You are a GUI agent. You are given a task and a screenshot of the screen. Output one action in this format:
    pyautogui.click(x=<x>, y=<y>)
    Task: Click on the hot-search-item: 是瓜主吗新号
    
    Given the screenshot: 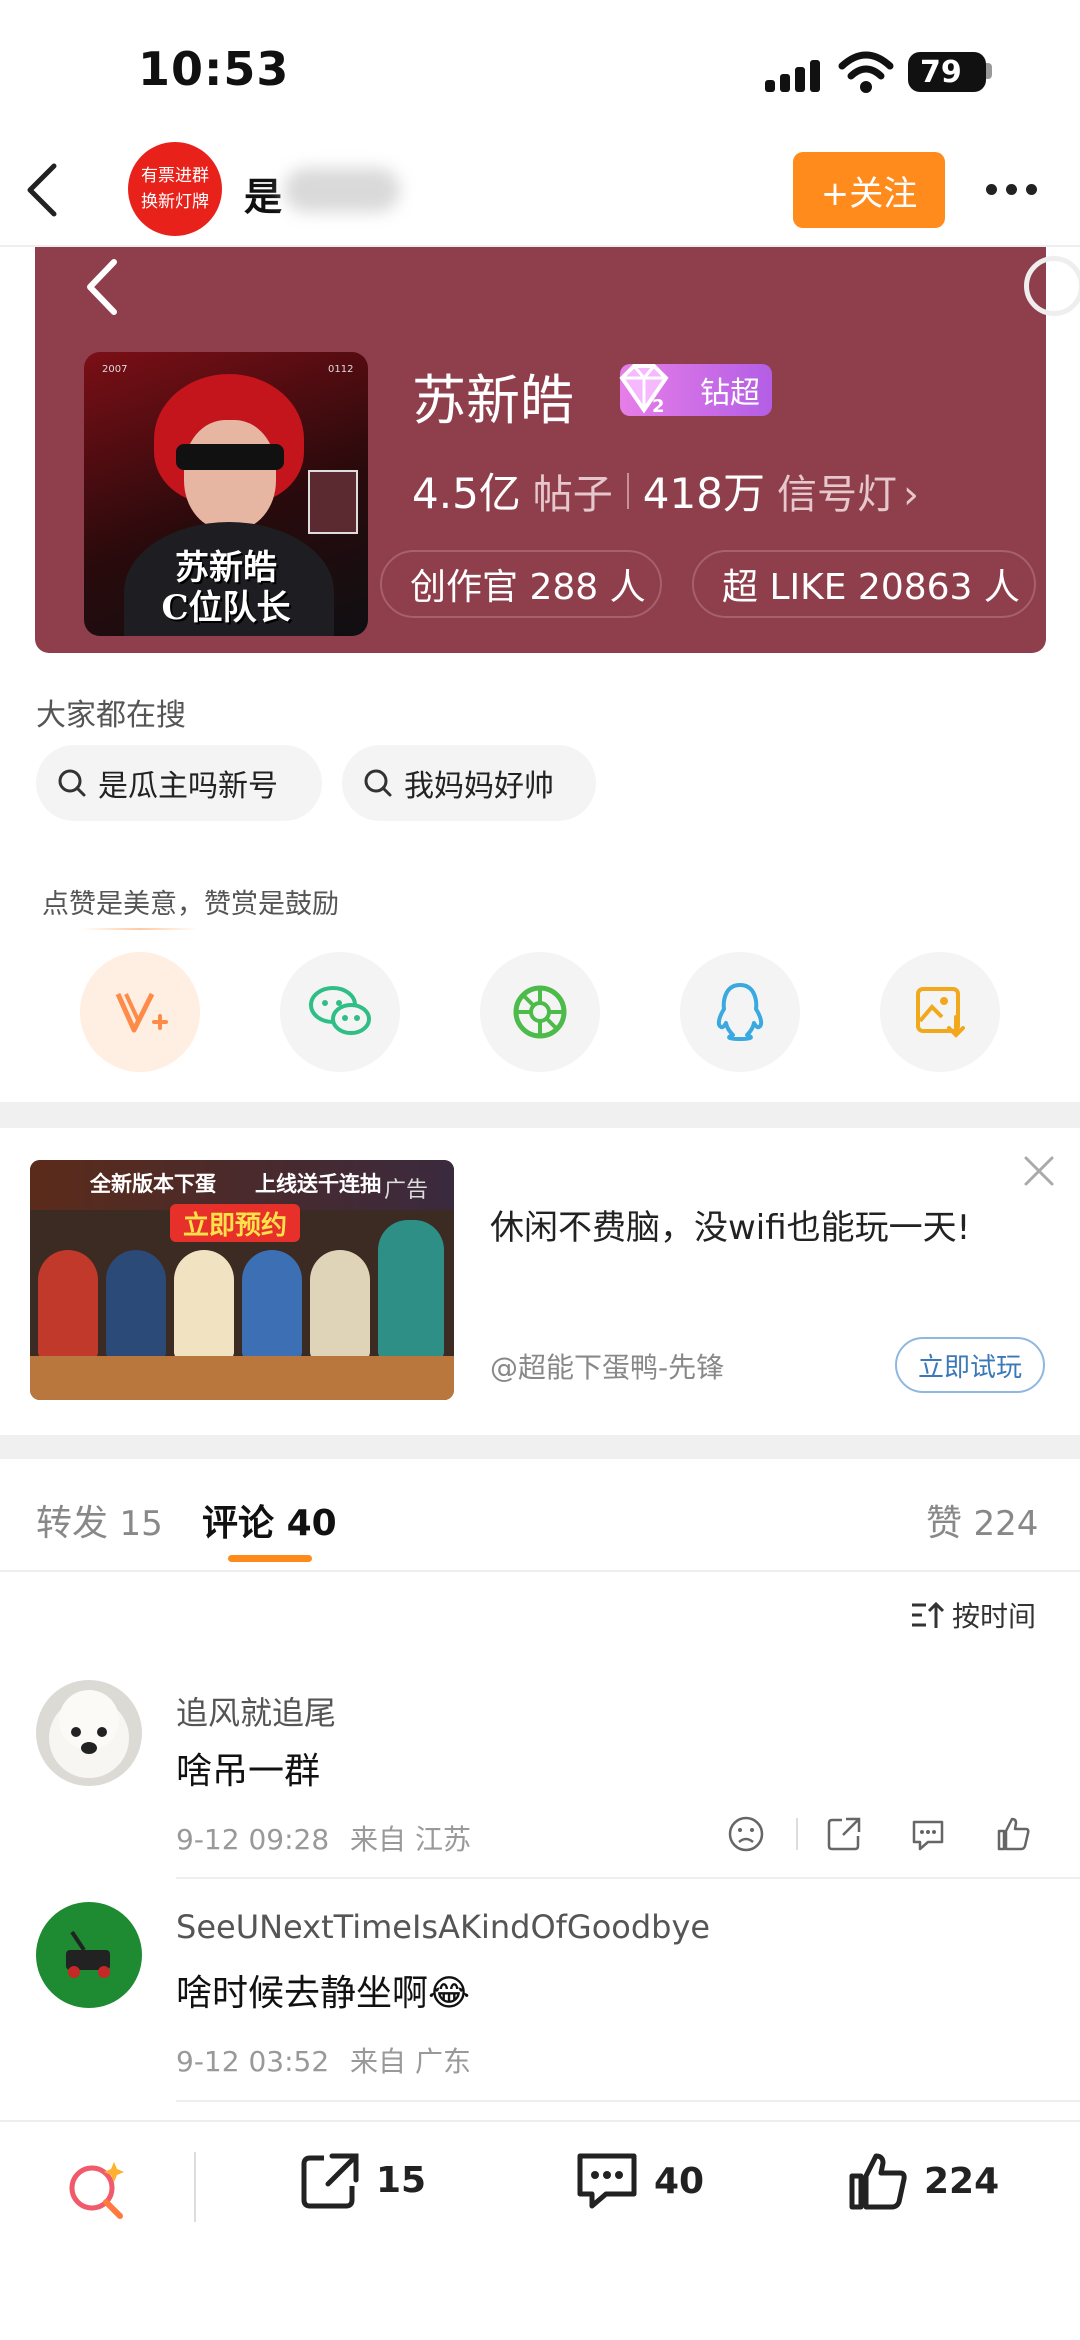 What is the action you would take?
    pyautogui.click(x=179, y=783)
    